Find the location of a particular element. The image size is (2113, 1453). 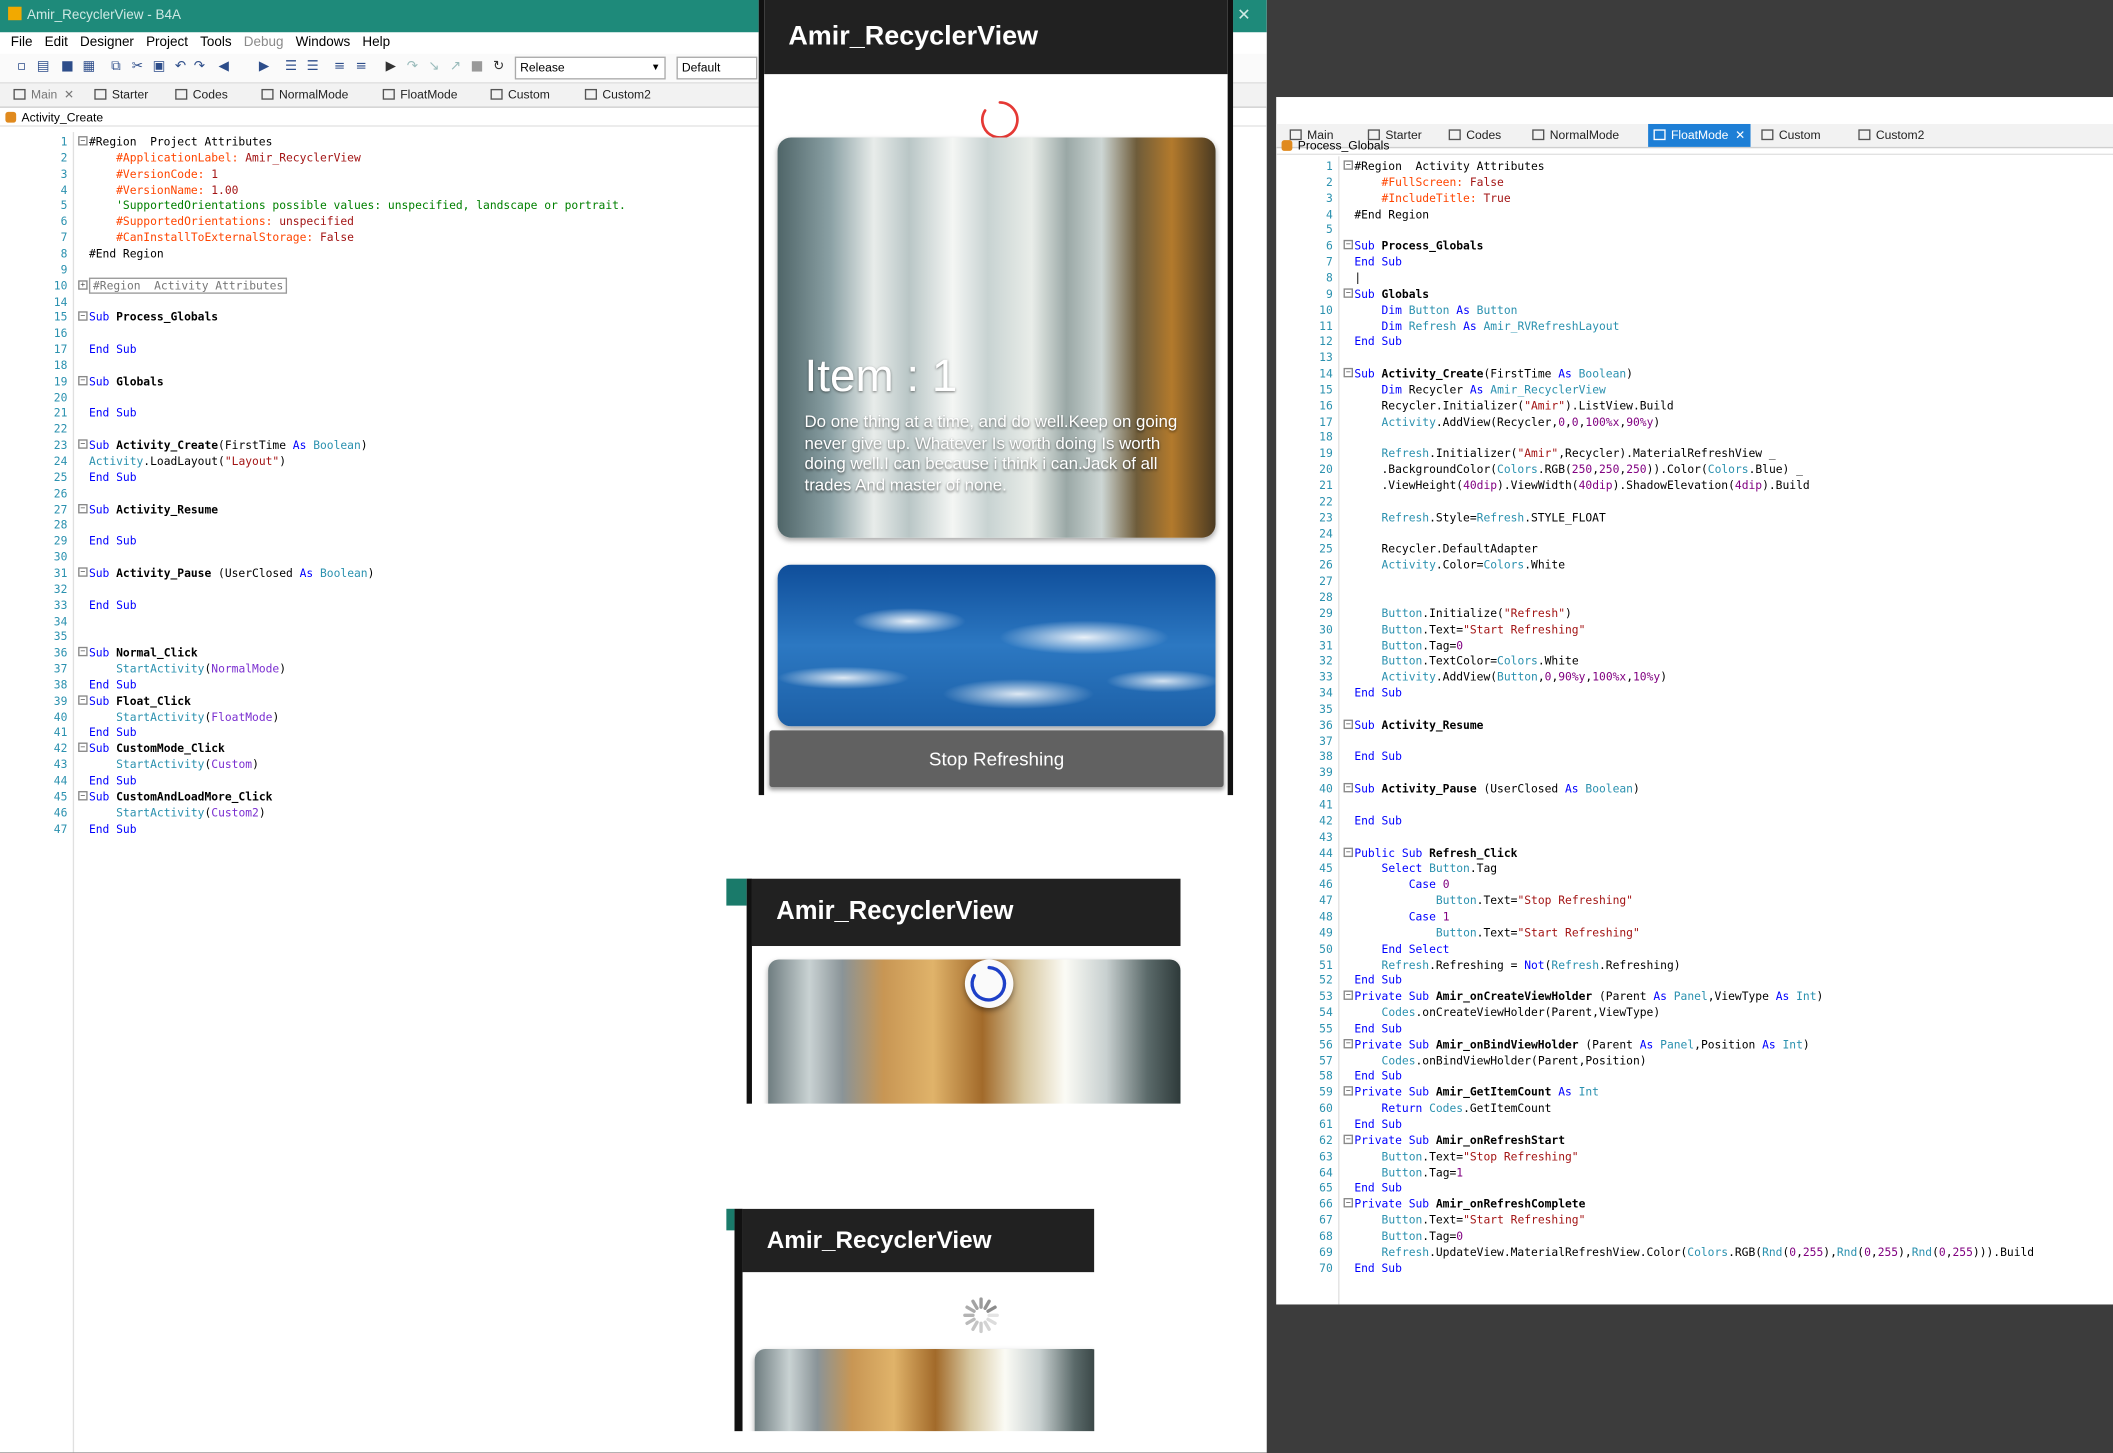

line-number: 43 is located at coordinates (60, 764).